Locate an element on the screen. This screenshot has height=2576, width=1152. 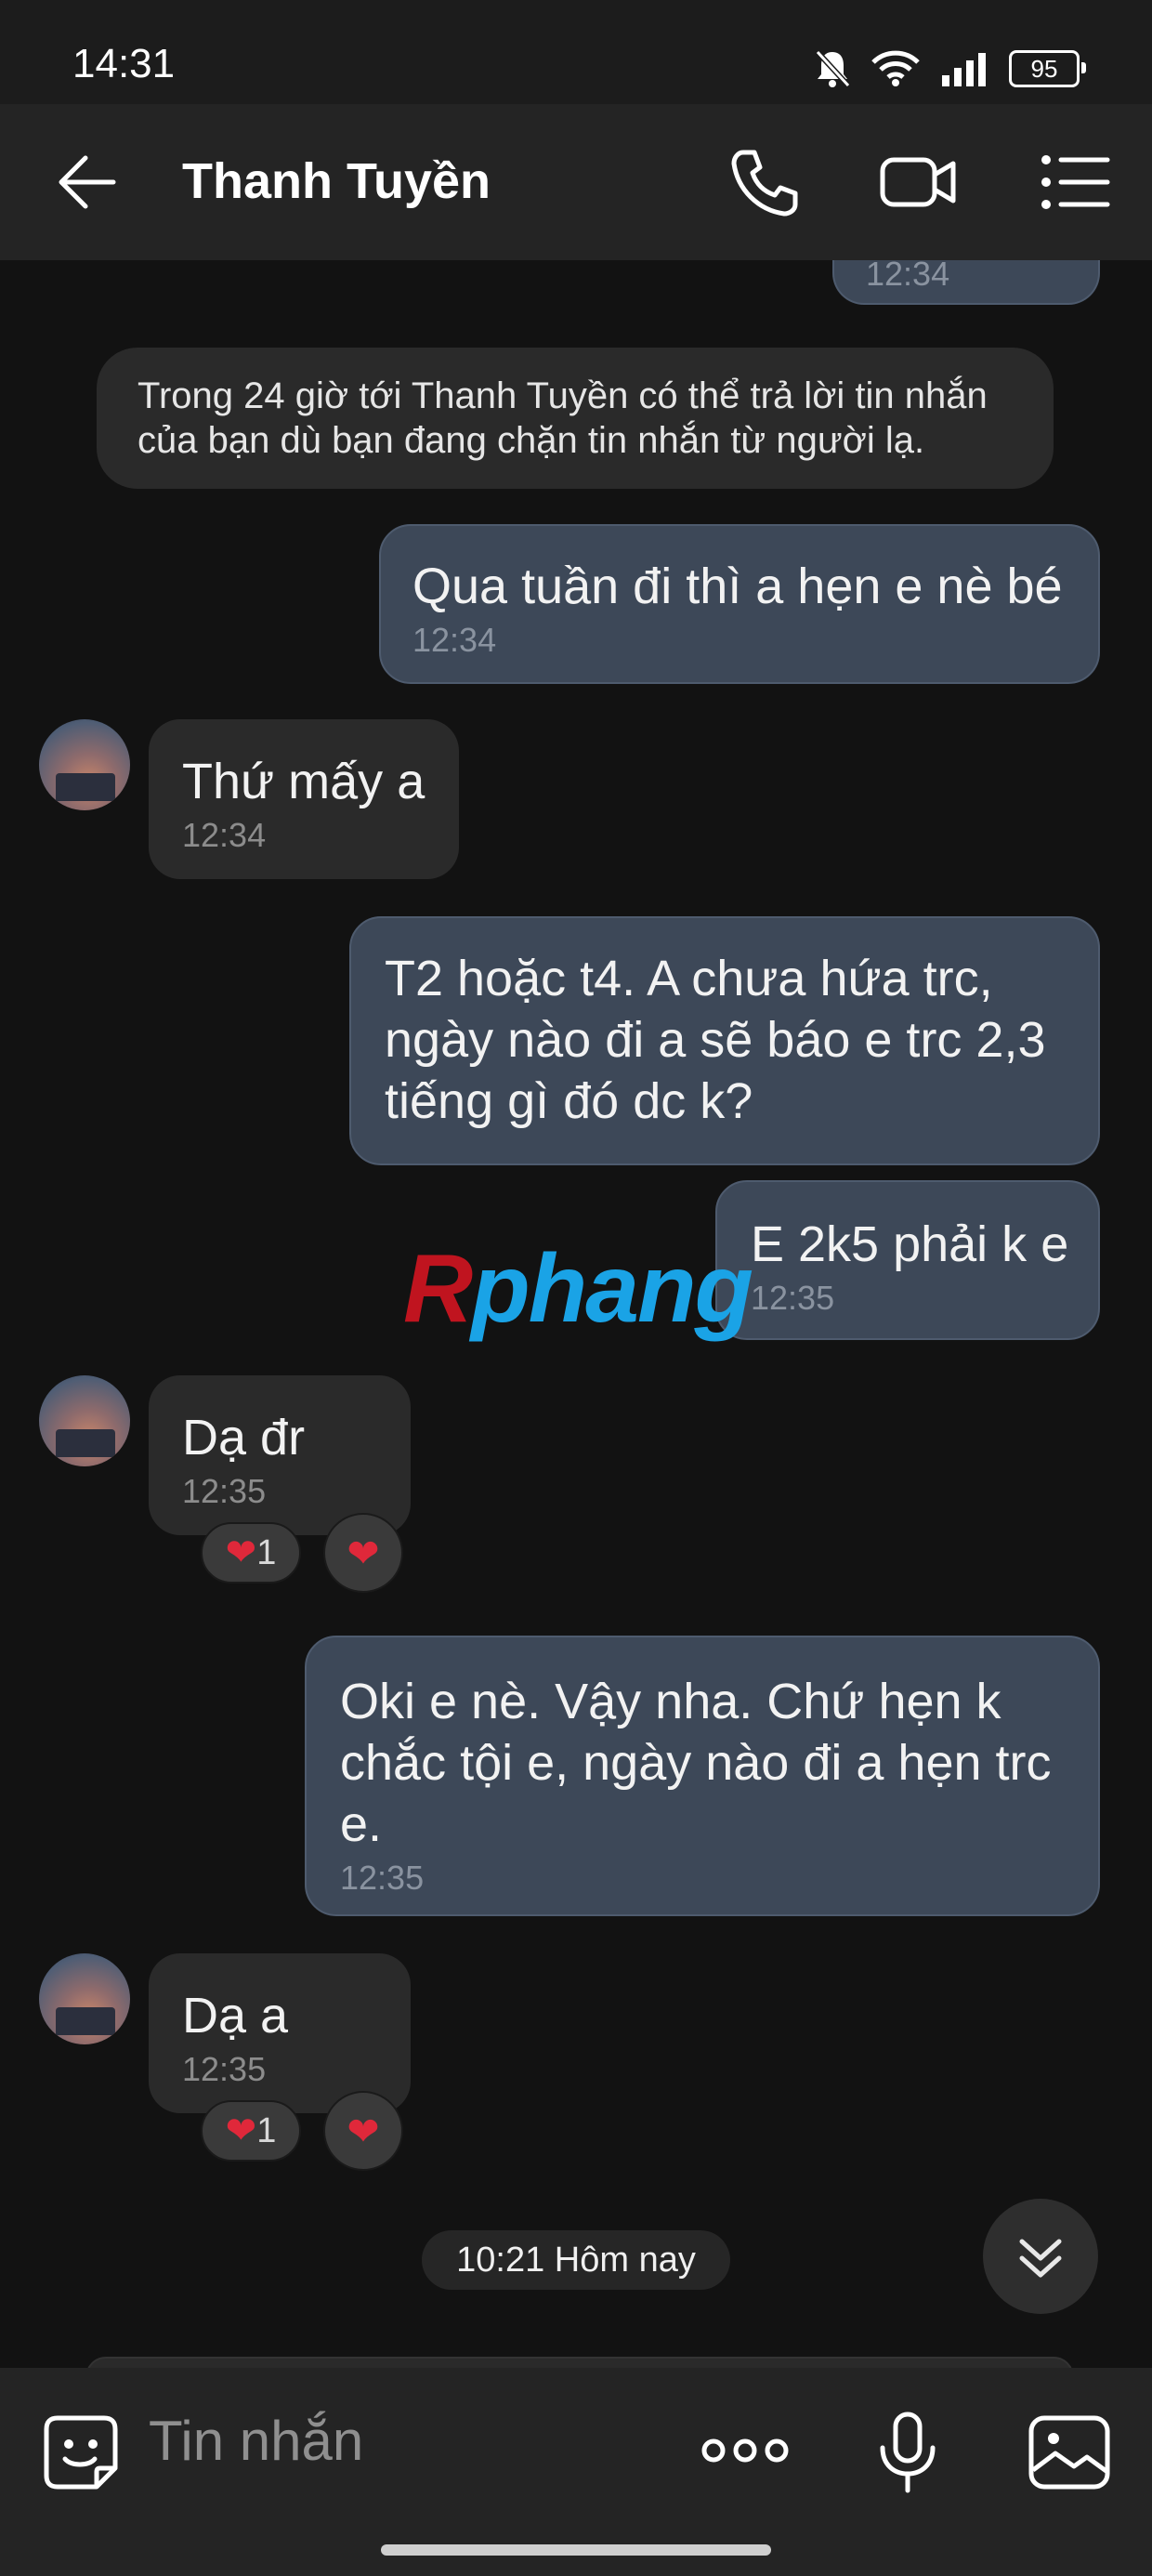
status-icons: 95 is located at coordinates (950, 69).